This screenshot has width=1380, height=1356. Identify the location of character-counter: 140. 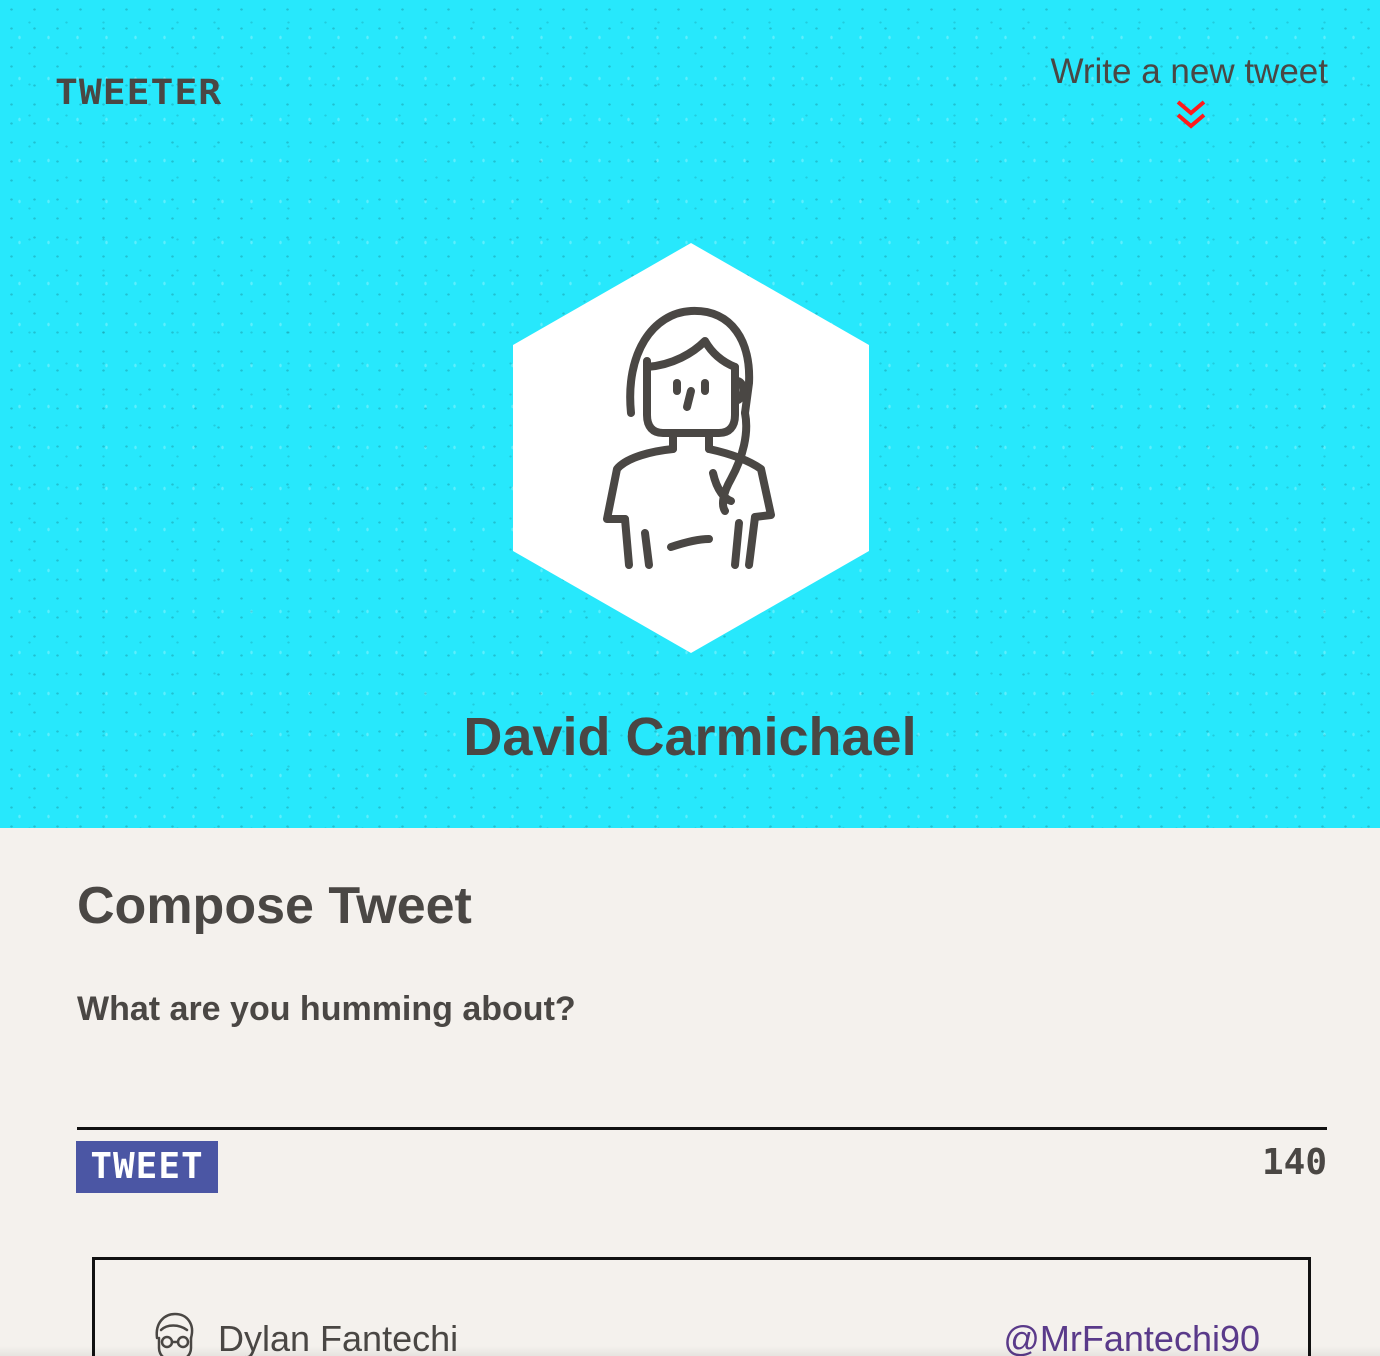
(1294, 1162).